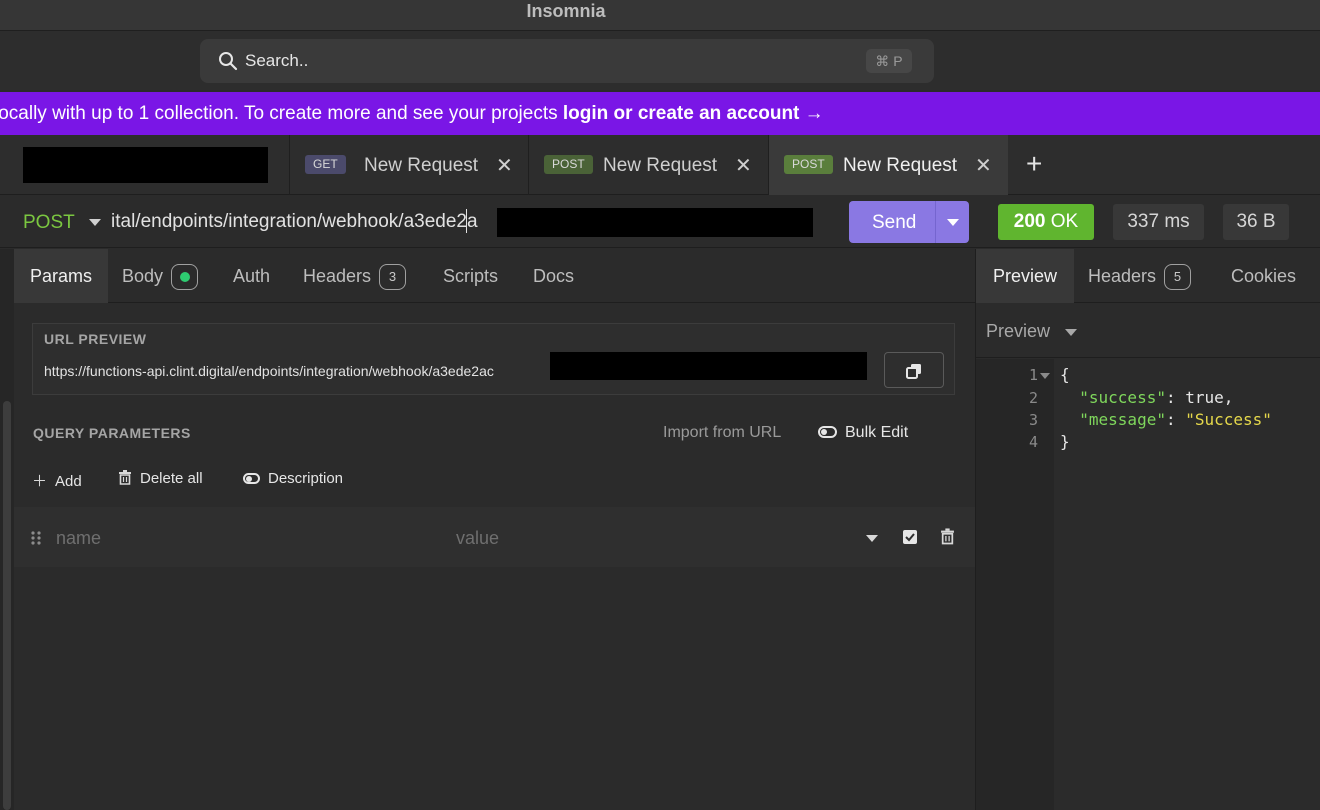  I want to click on tab-docs: Docs, so click(553, 276).